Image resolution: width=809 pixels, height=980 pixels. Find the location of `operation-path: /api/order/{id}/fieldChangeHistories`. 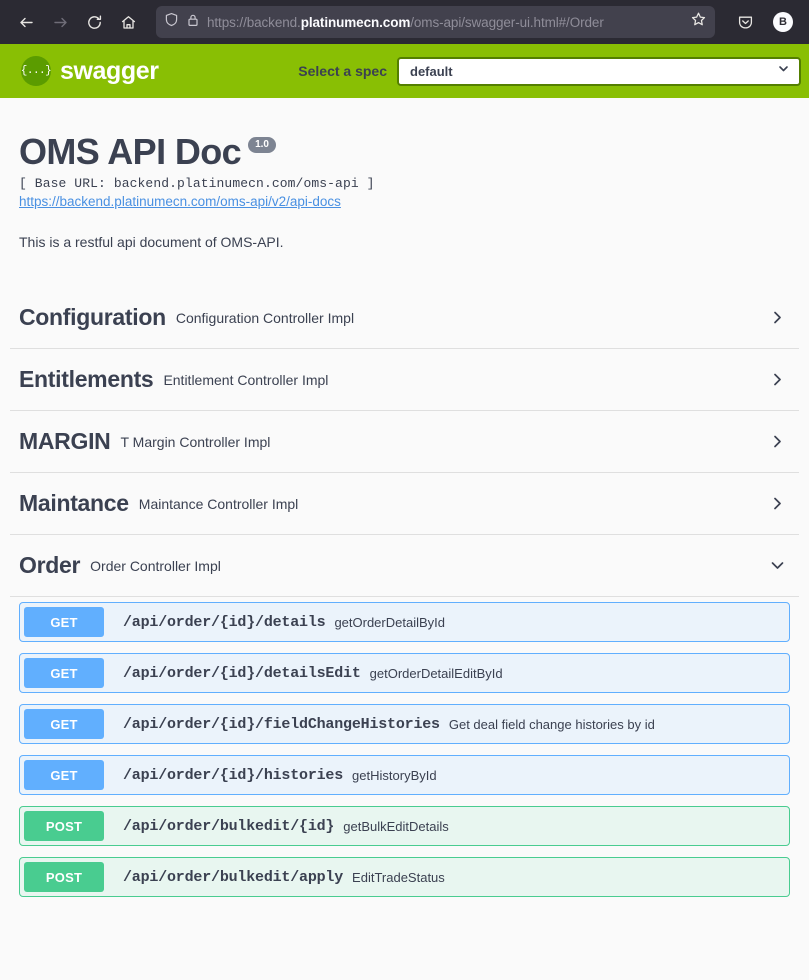

operation-path: /api/order/{id}/fieldChangeHistories is located at coordinates (281, 724).